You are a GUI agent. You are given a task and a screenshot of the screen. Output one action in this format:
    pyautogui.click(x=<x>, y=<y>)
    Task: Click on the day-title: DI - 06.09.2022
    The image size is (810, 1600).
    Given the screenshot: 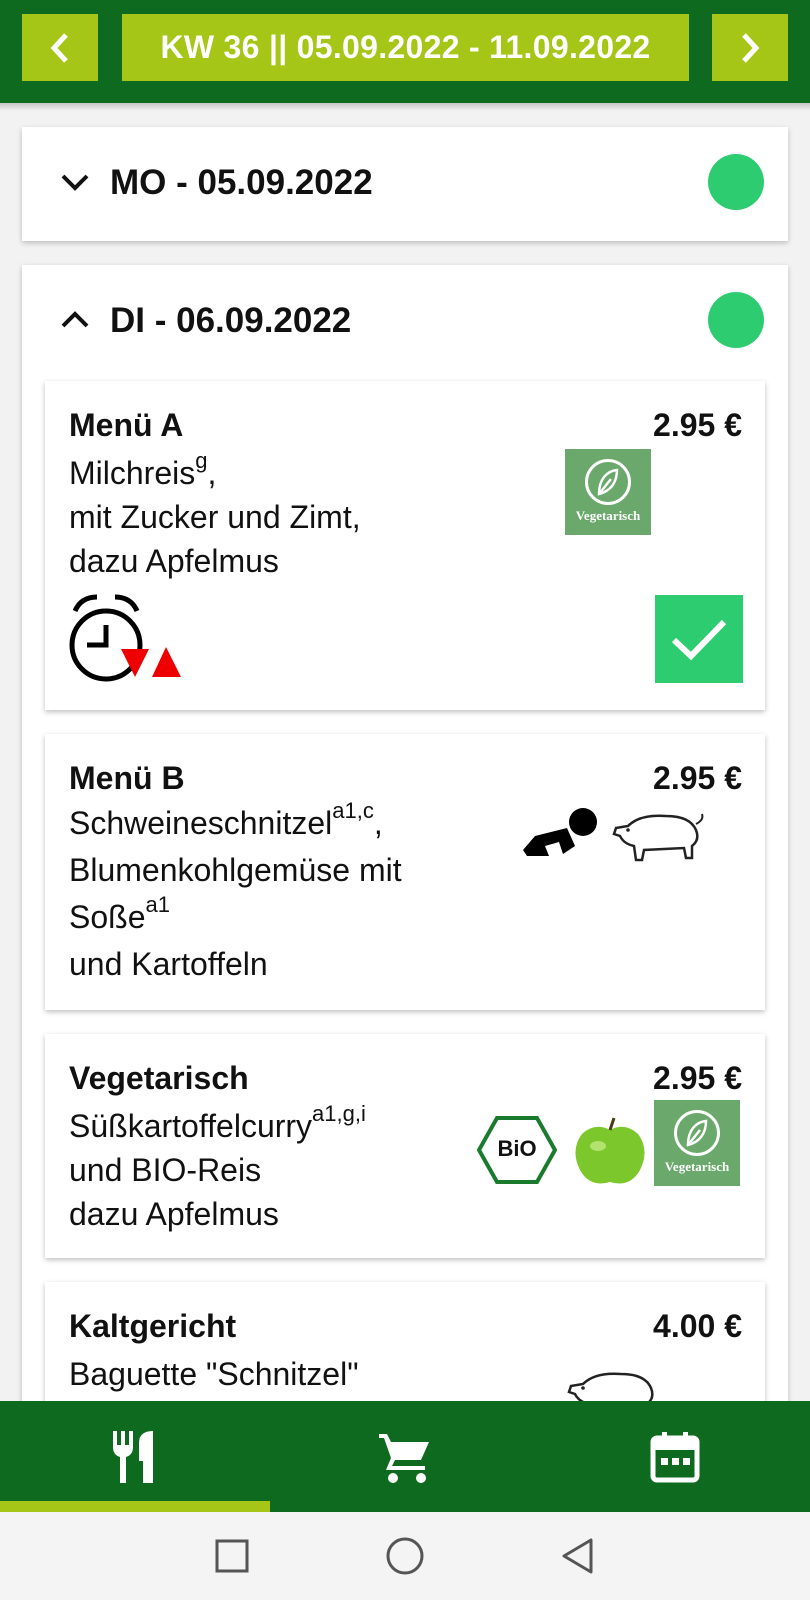 What is the action you would take?
    pyautogui.click(x=231, y=320)
    